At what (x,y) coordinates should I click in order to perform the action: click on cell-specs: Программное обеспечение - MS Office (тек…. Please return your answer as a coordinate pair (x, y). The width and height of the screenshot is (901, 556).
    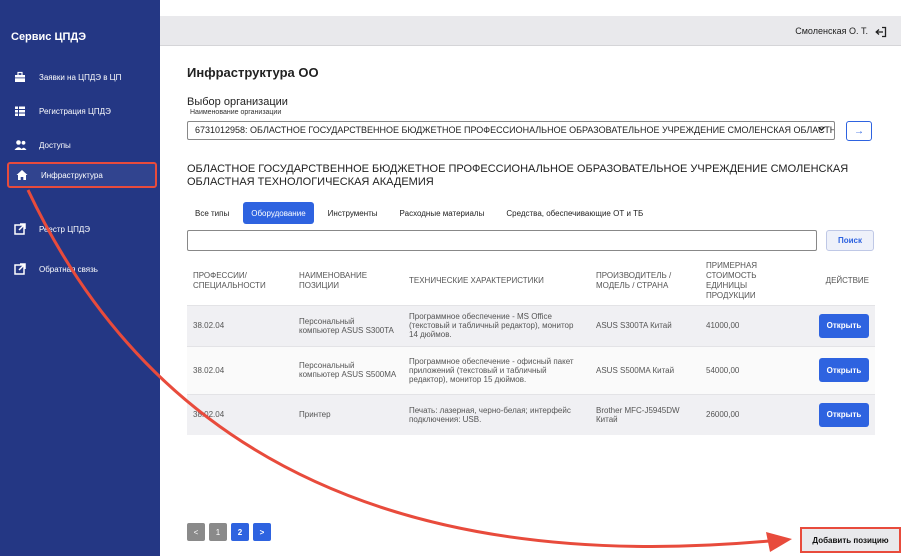
    Looking at the image, I should click on (496, 325).